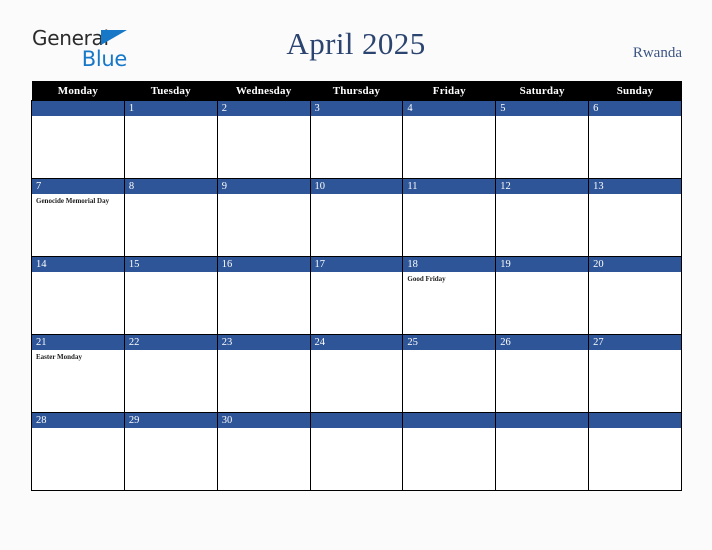 The image size is (712, 550). I want to click on day-number: 7, so click(78, 186).